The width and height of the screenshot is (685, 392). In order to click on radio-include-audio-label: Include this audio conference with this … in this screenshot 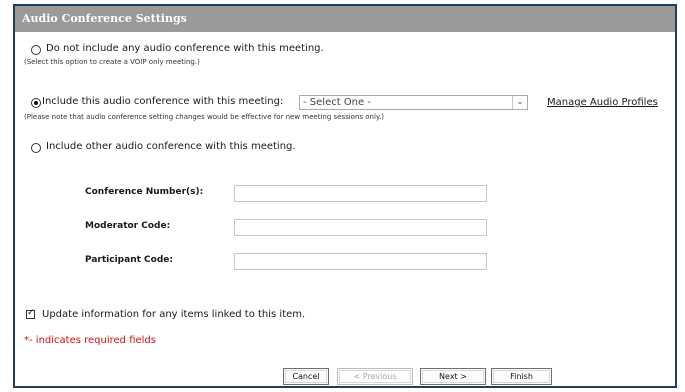, I will do `click(163, 101)`.